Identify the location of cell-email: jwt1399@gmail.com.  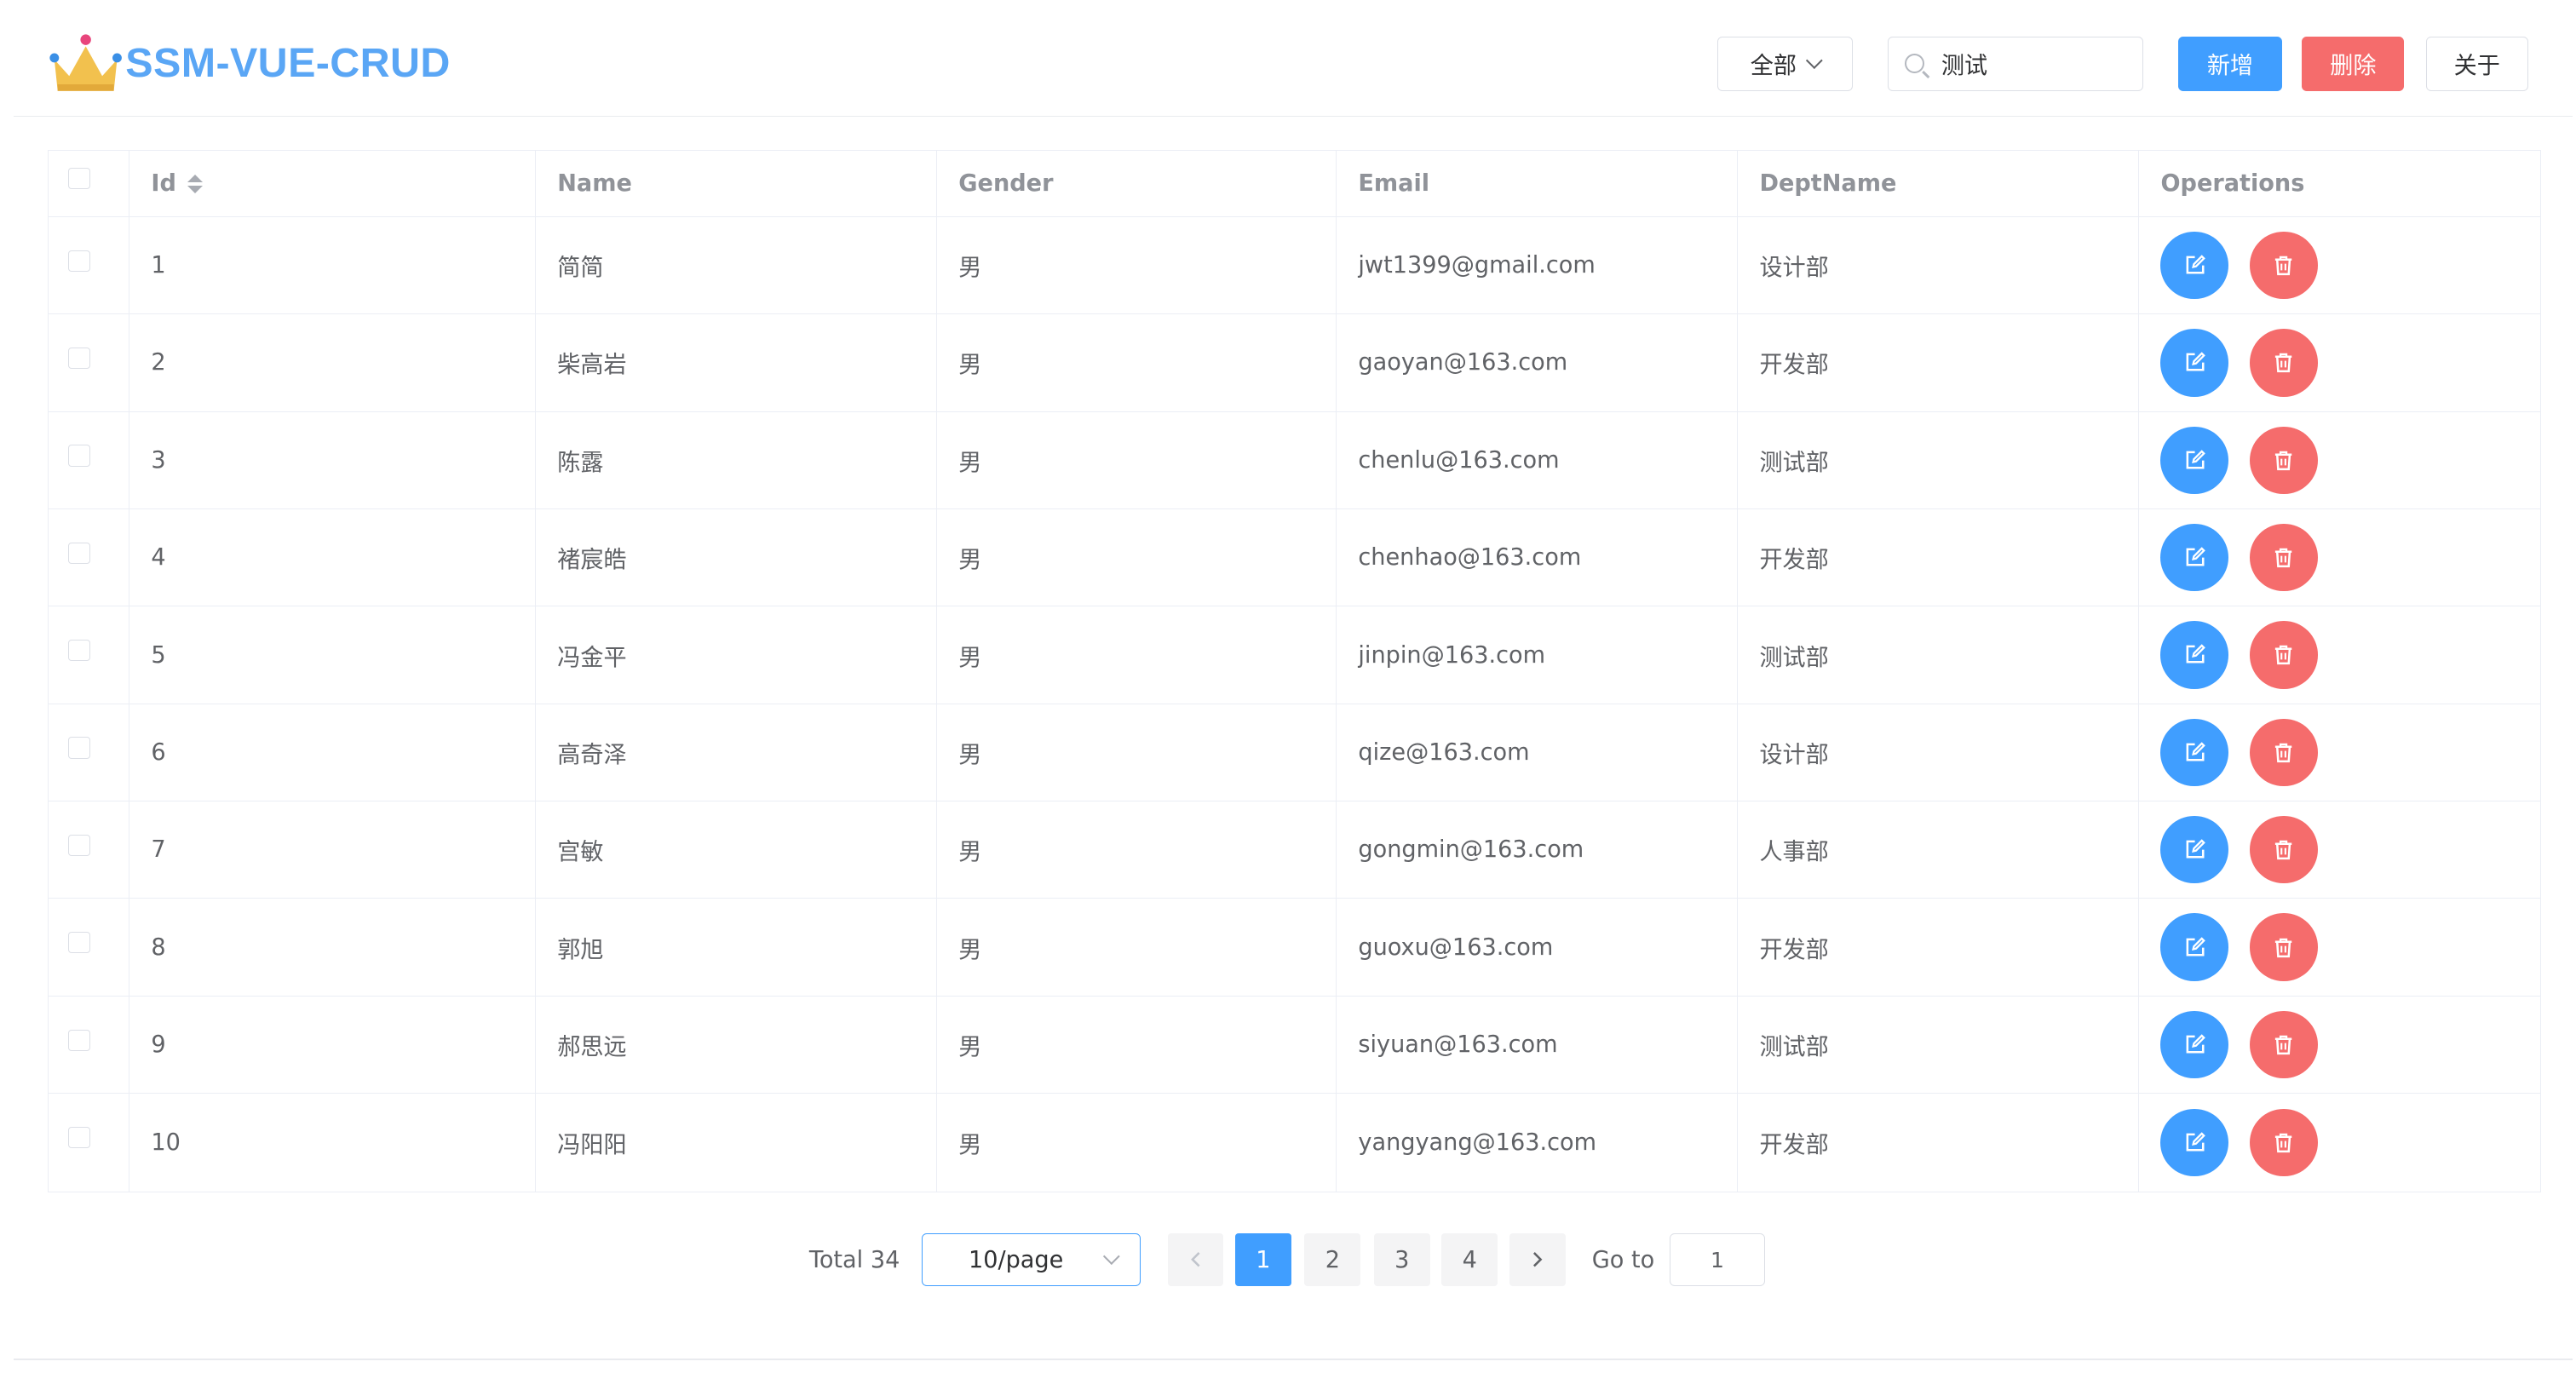
(1538, 265).